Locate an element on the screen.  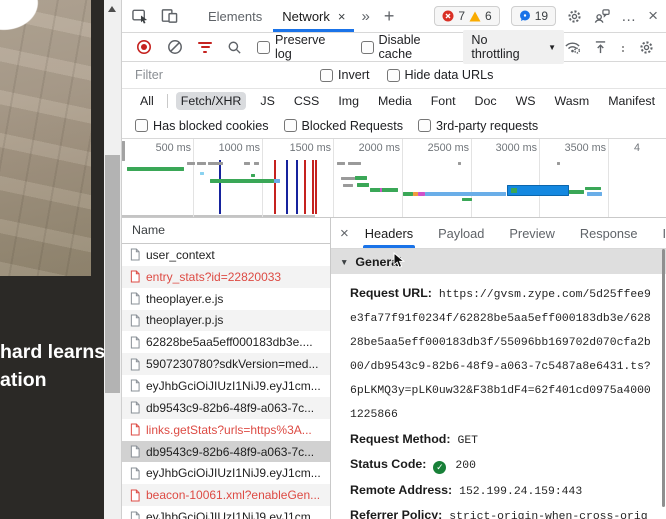
scrollbar-up-arrow-icon is located at coordinates (112, 9).